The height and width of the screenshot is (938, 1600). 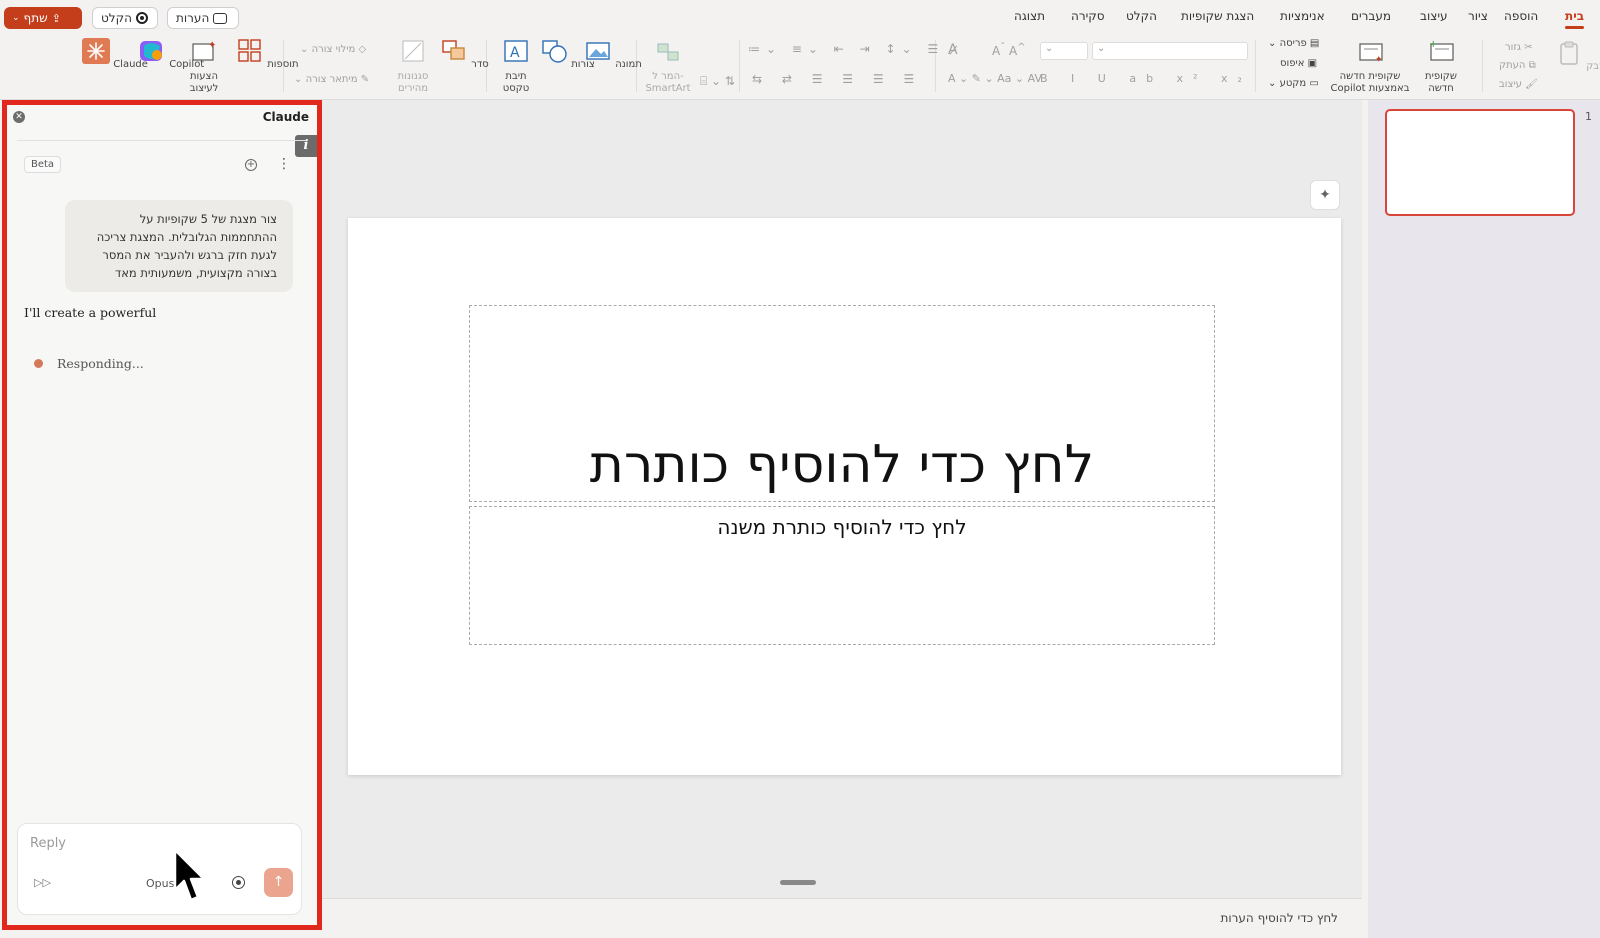 I want to click on shape-fill-label: מילוי צורה, so click(x=333, y=49).